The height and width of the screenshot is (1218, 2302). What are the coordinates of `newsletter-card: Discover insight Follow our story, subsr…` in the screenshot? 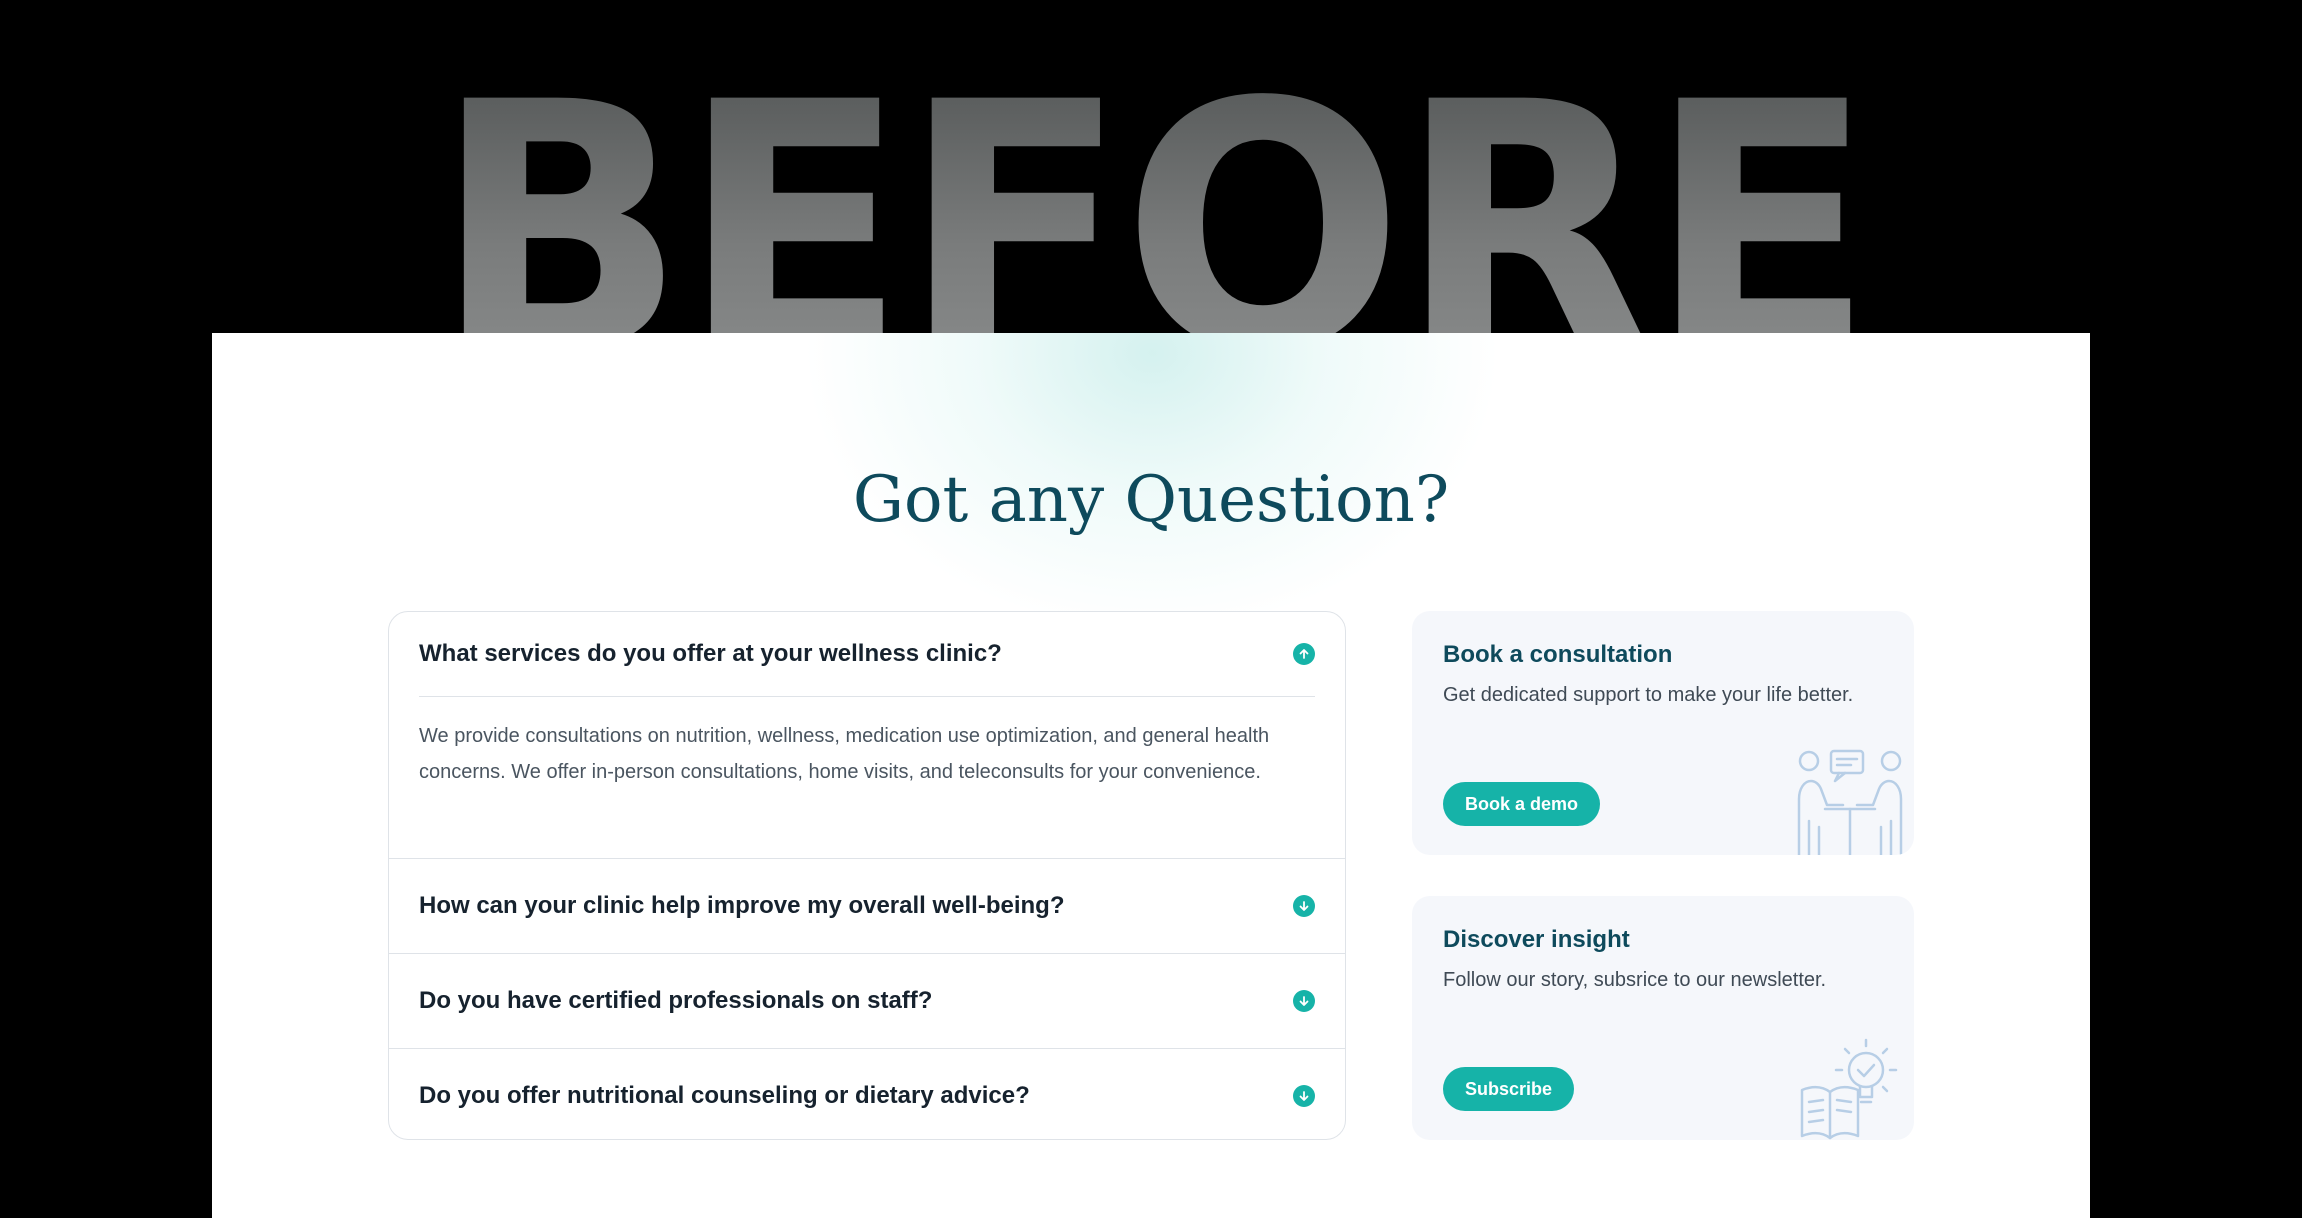 It's located at (1663, 1018).